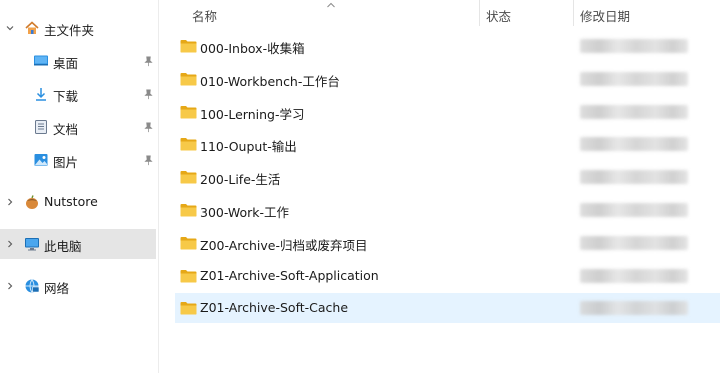 Image resolution: width=720 pixels, height=373 pixels. What do you see at coordinates (32, 244) in the screenshot?
I see `computer-icon` at bounding box center [32, 244].